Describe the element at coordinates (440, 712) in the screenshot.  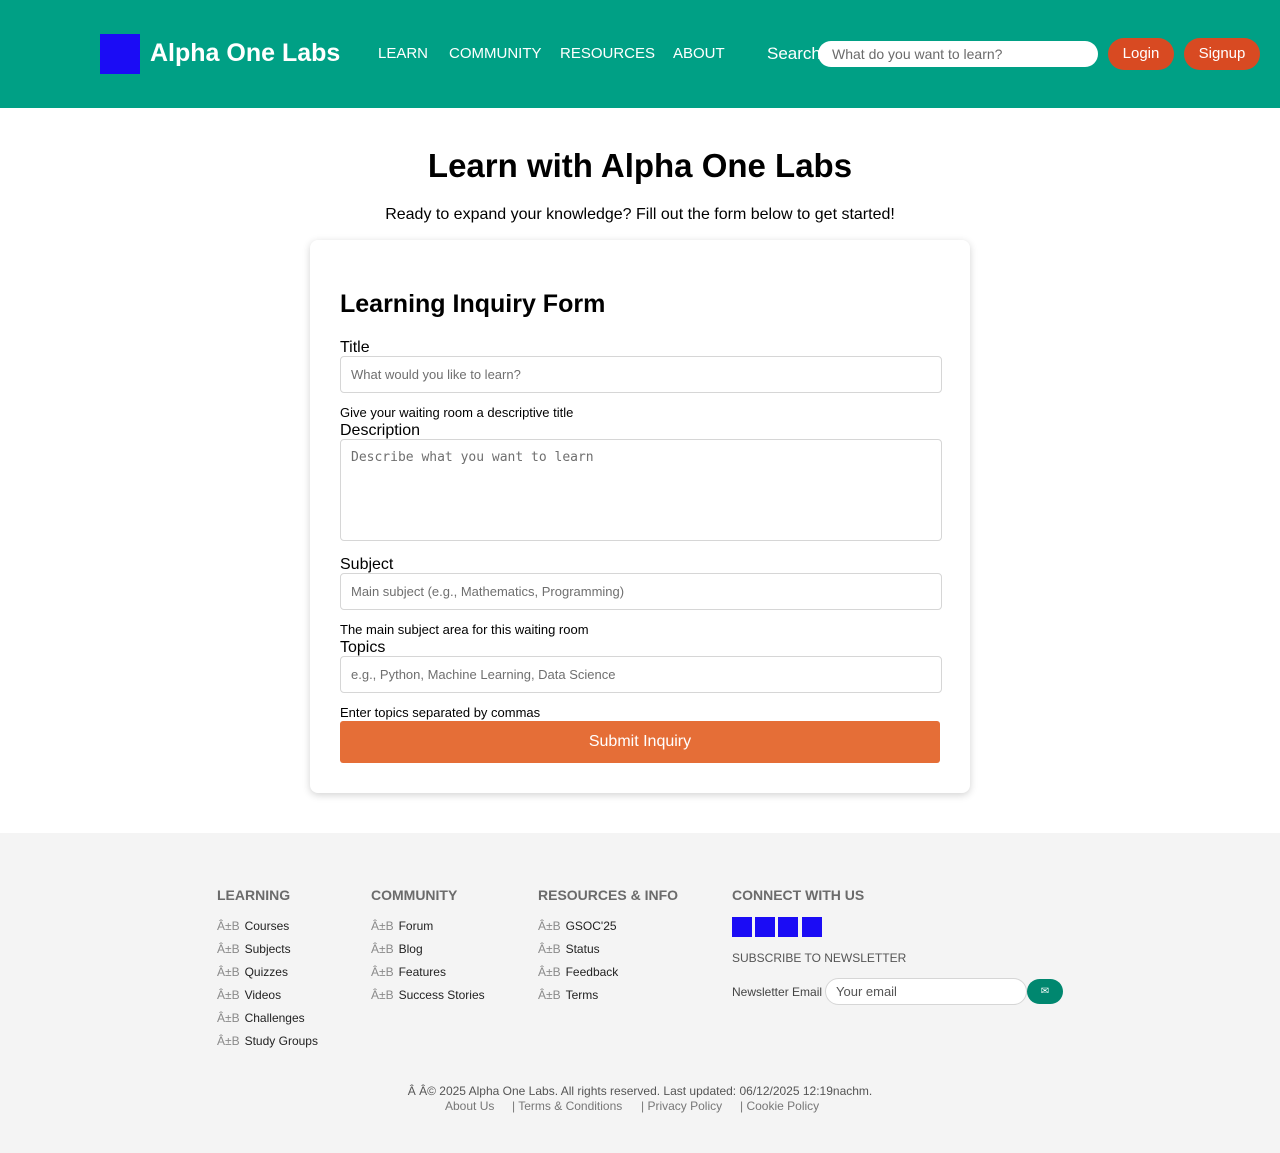
I see `topics-help: Enter topics separated by commas` at that location.